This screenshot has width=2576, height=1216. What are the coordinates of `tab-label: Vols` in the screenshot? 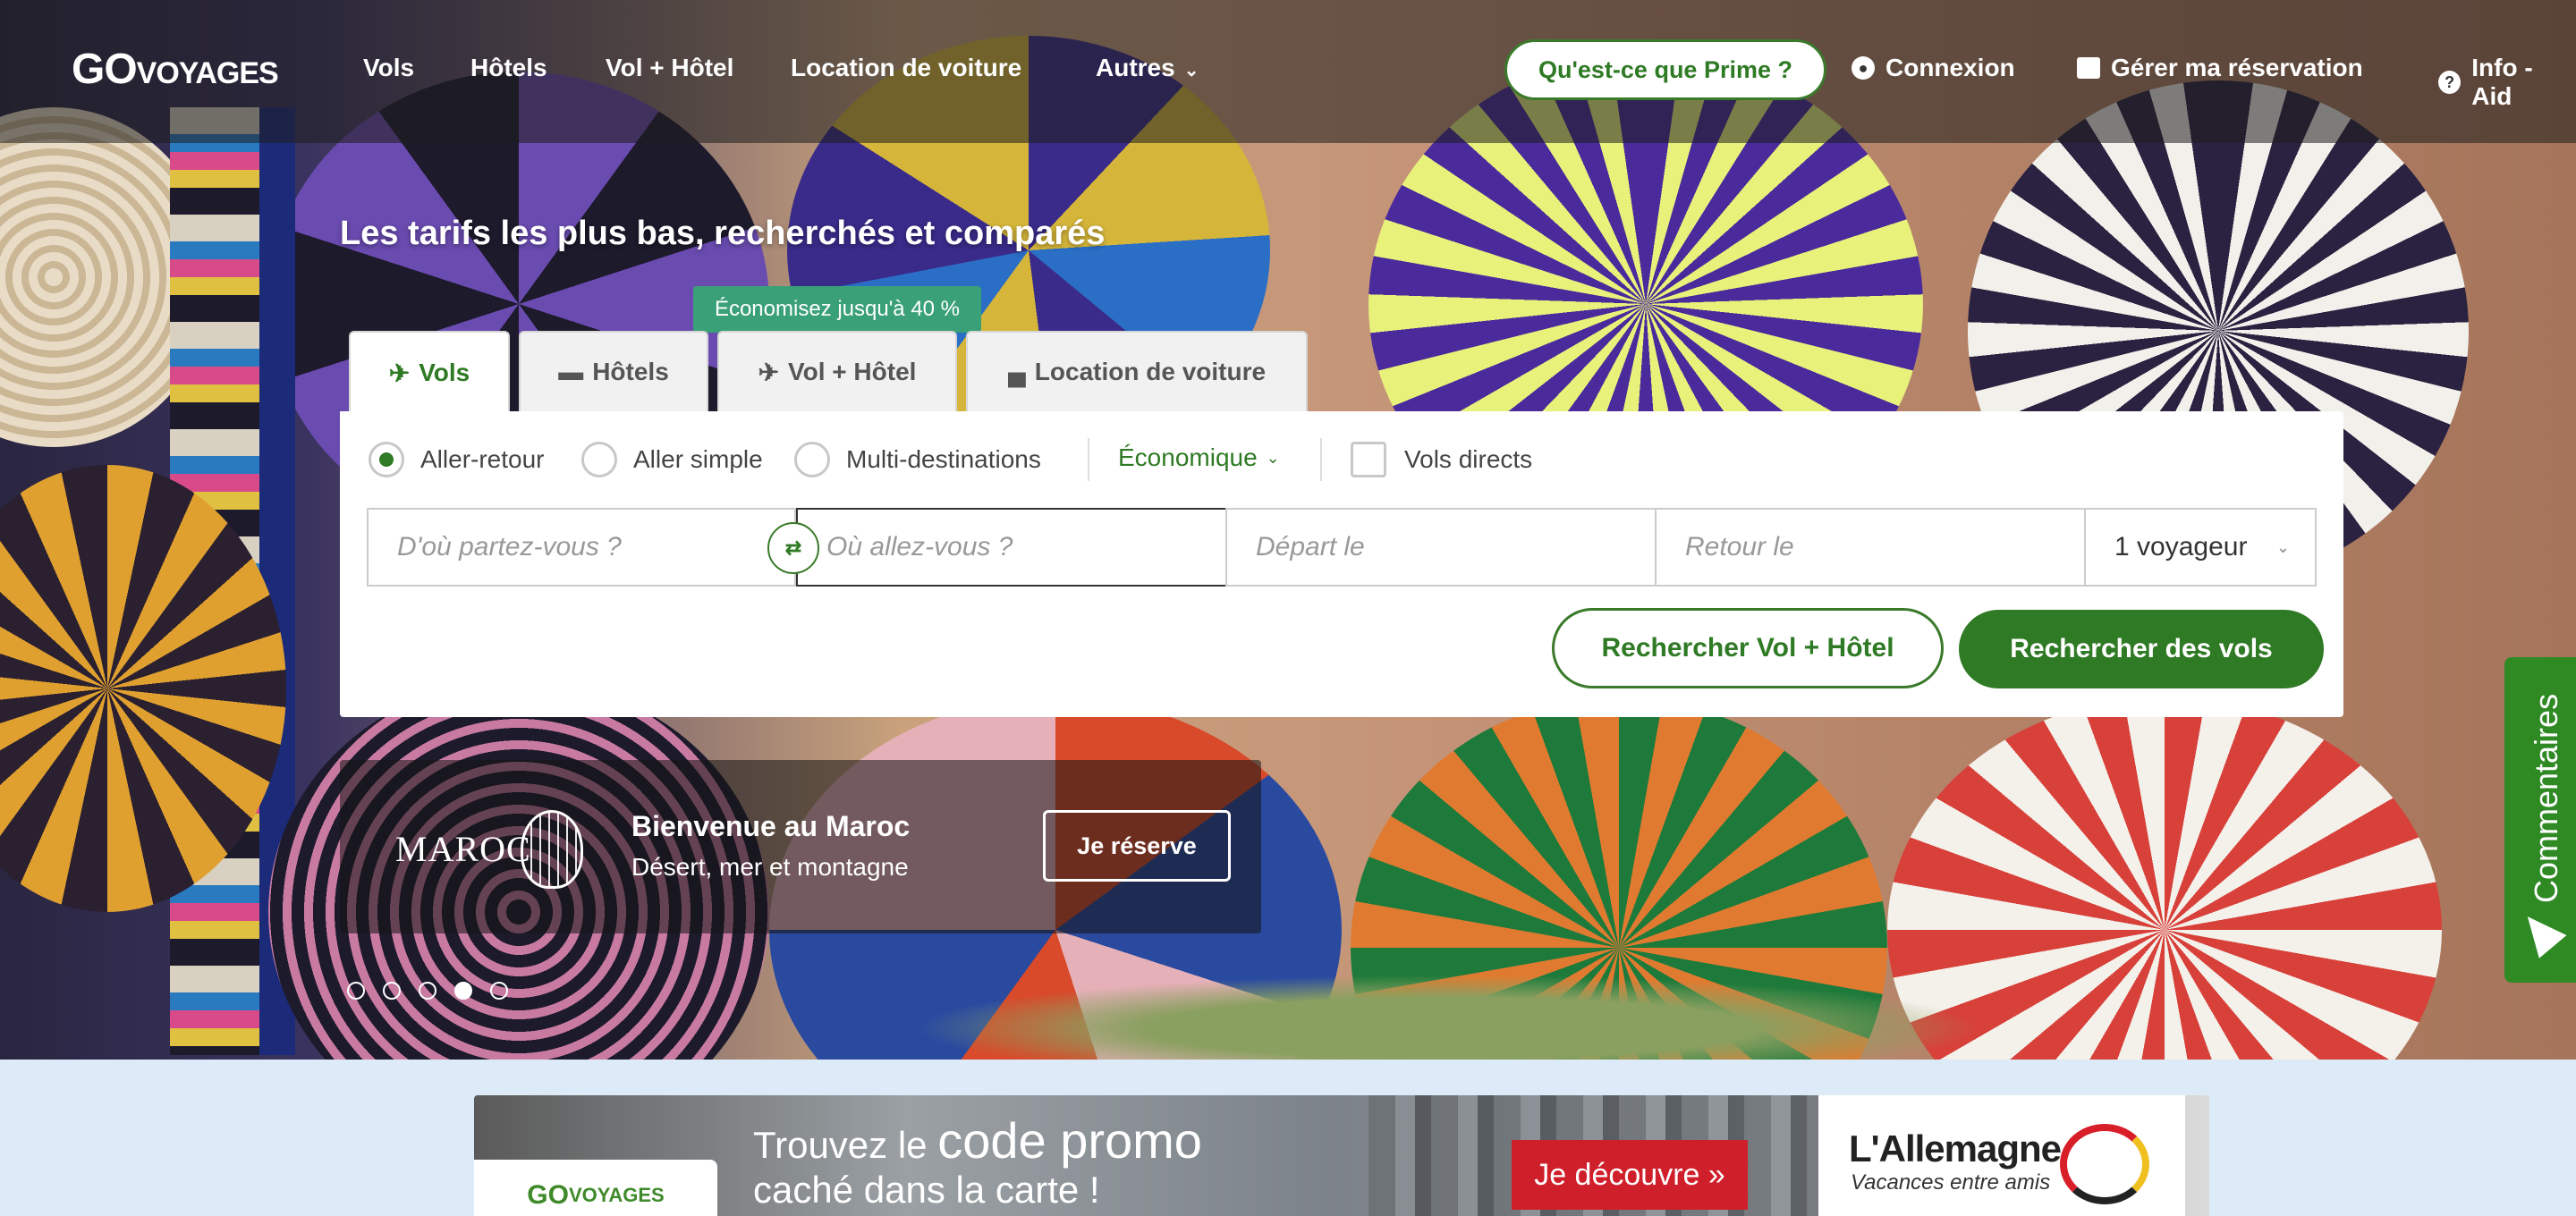 It's located at (444, 373).